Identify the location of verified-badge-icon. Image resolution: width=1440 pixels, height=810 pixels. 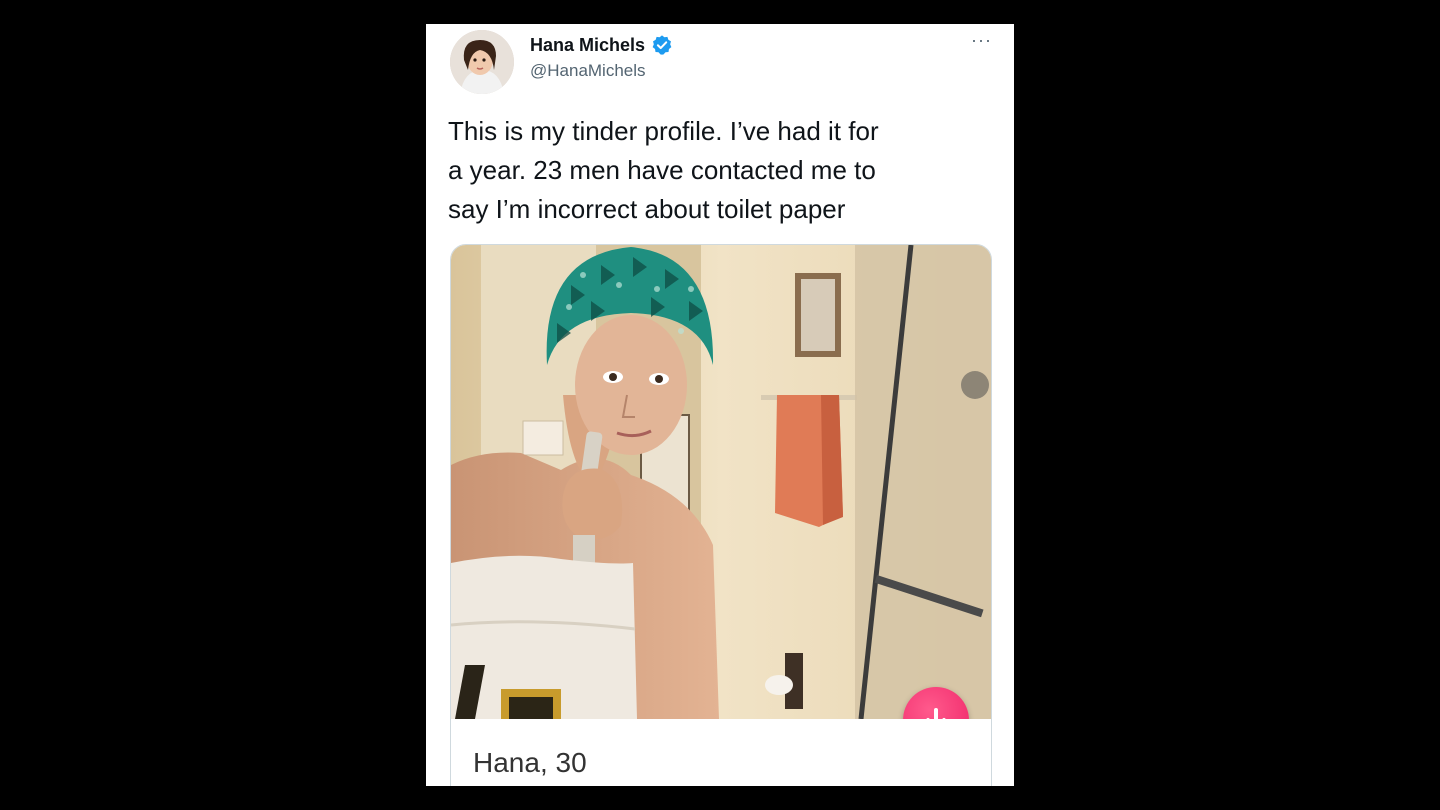
(662, 45).